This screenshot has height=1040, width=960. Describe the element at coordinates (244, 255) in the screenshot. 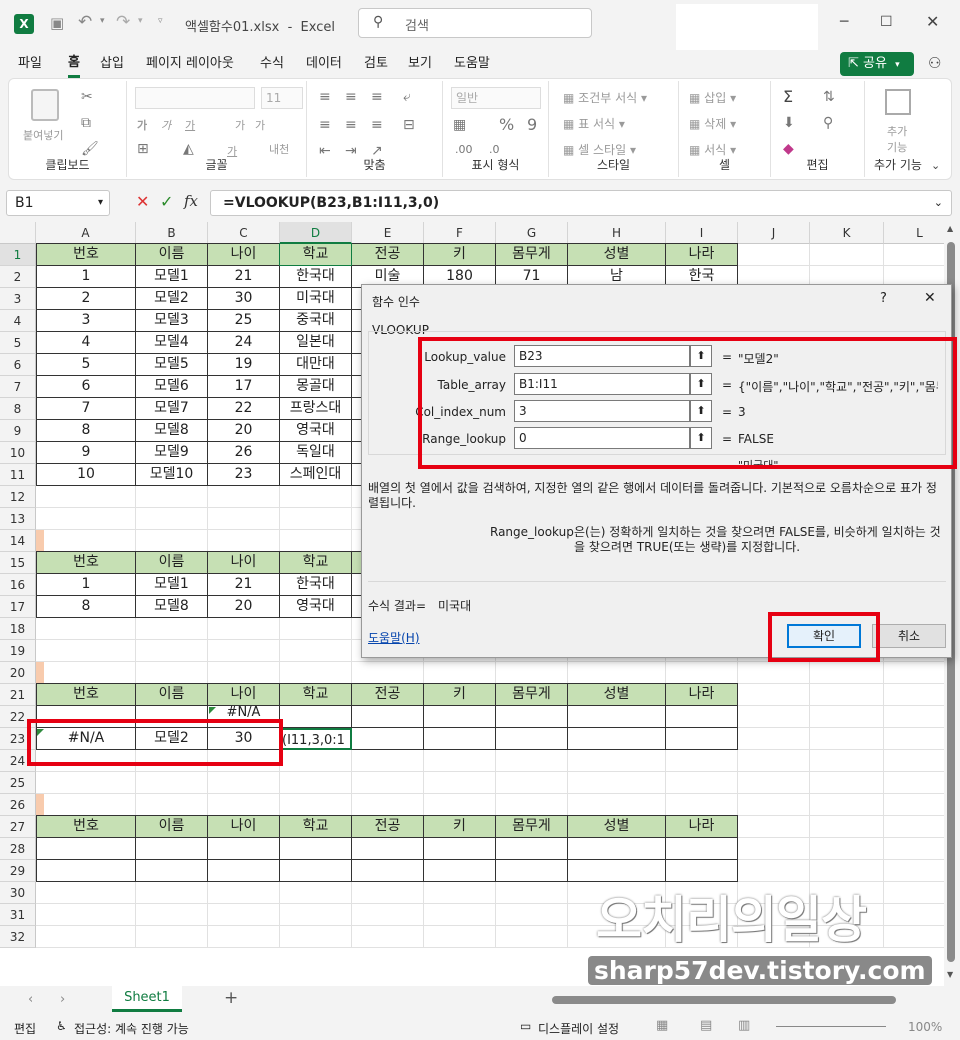

I see `table-header-cell: 나이` at that location.